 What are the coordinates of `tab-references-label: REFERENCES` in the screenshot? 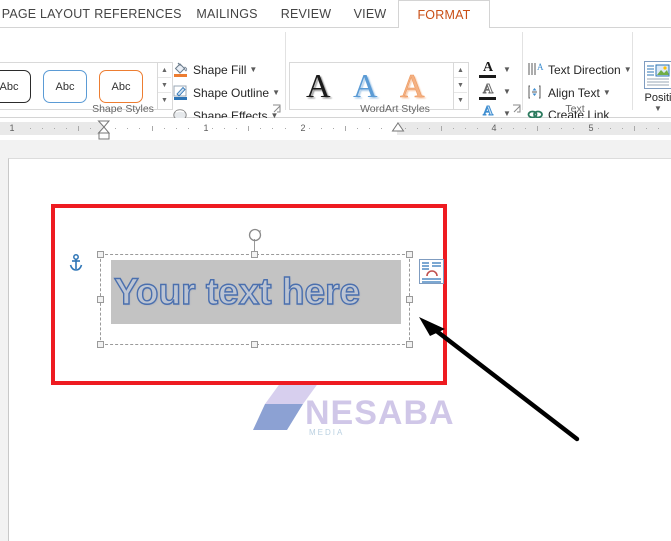 It's located at (138, 14).